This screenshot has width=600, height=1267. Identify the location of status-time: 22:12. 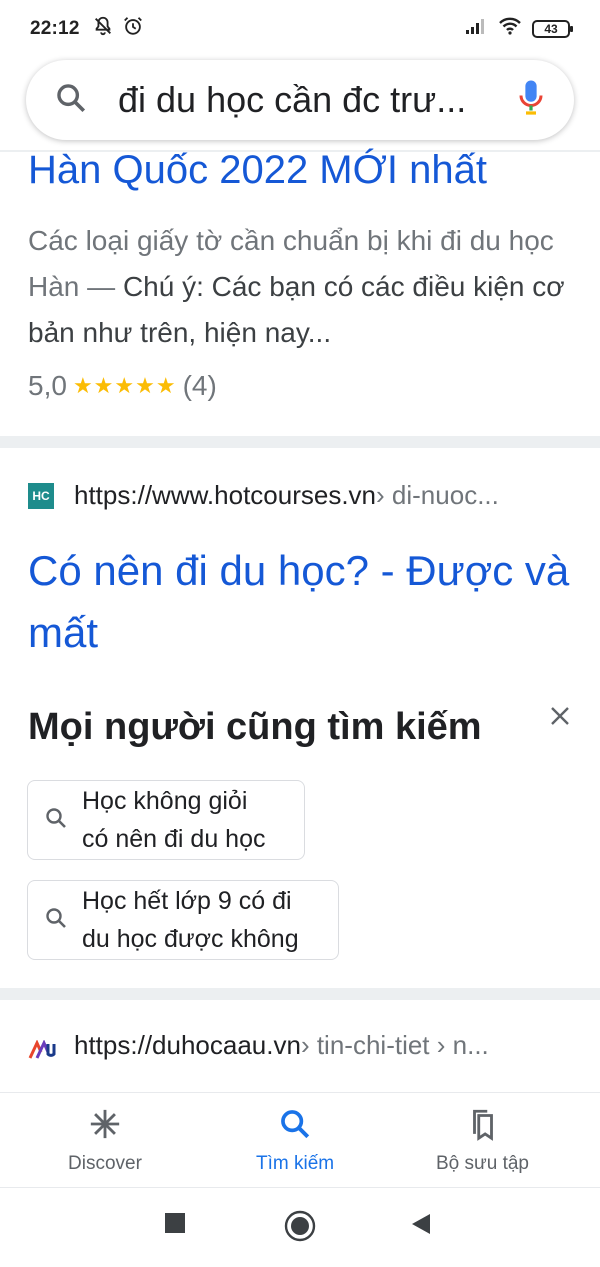
(55, 28).